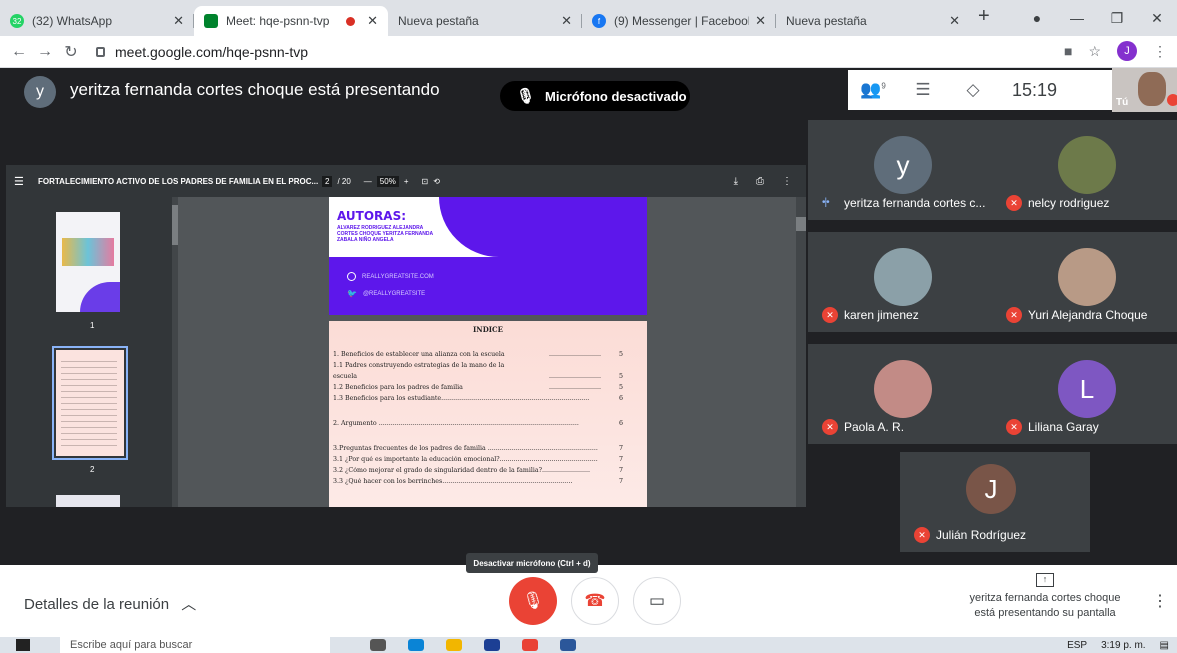 This screenshot has height=653, width=1177. Describe the element at coordinates (436, 181) in the screenshot. I see `rotate-icon: ⟲` at that location.